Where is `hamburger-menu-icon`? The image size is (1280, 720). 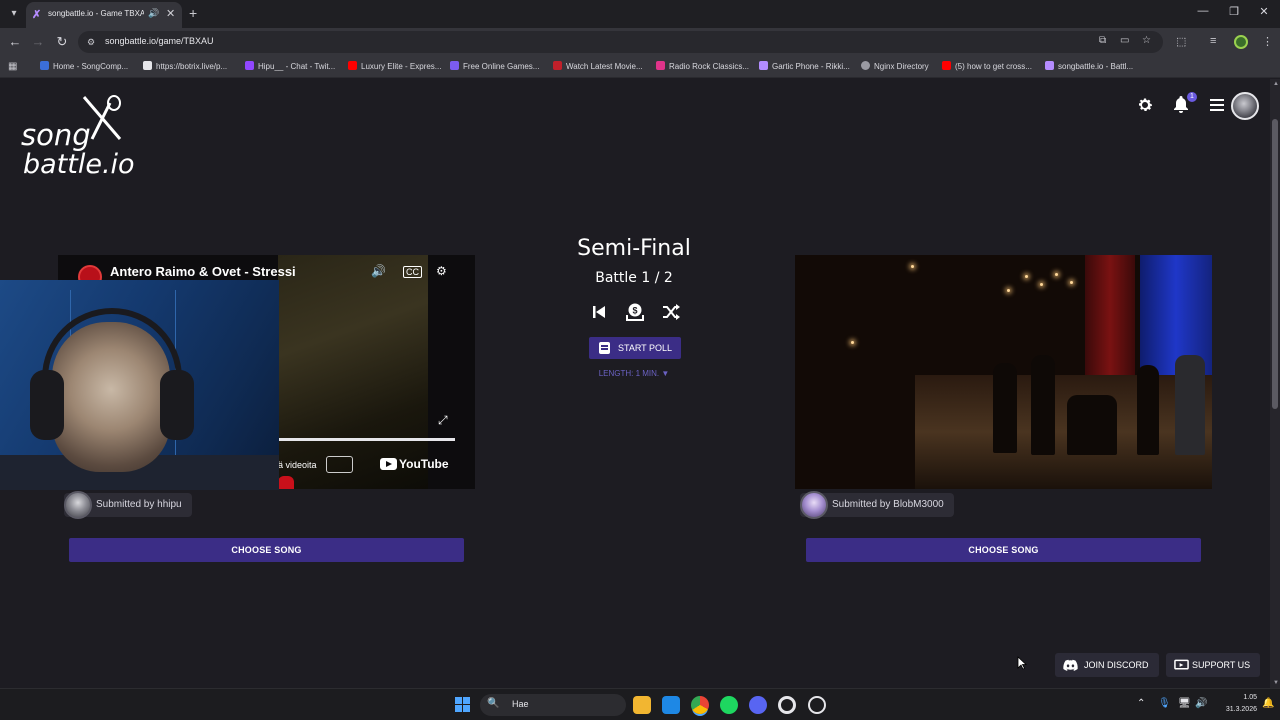
hamburger-menu-icon is located at coordinates (1217, 105).